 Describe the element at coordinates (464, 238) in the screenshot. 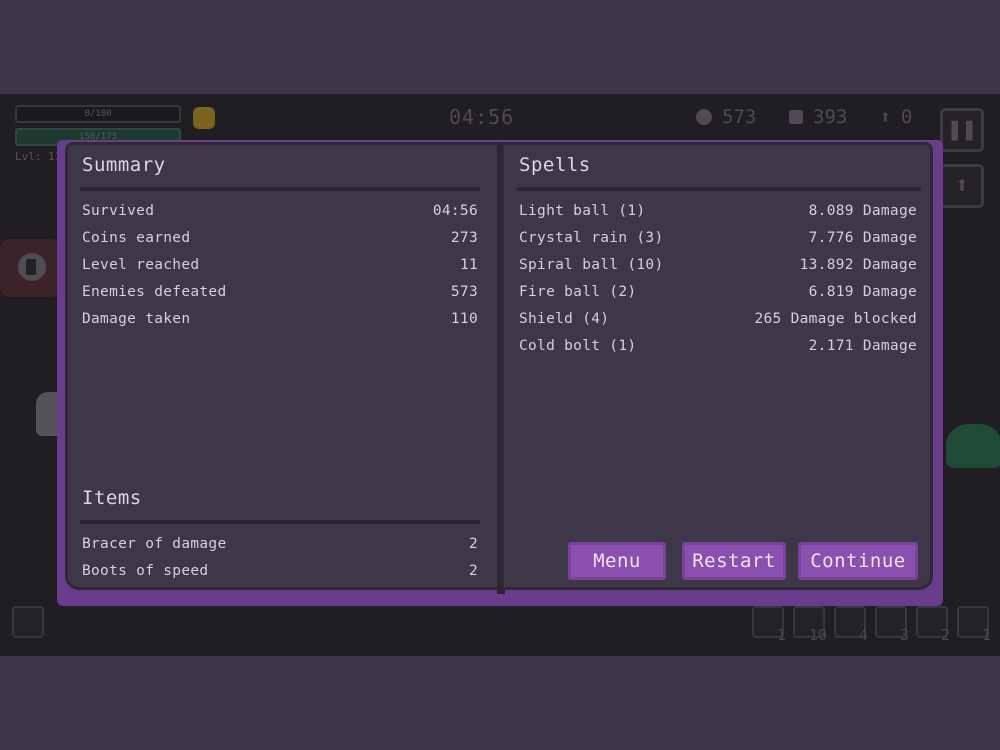

I see `stat-value: 273` at that location.